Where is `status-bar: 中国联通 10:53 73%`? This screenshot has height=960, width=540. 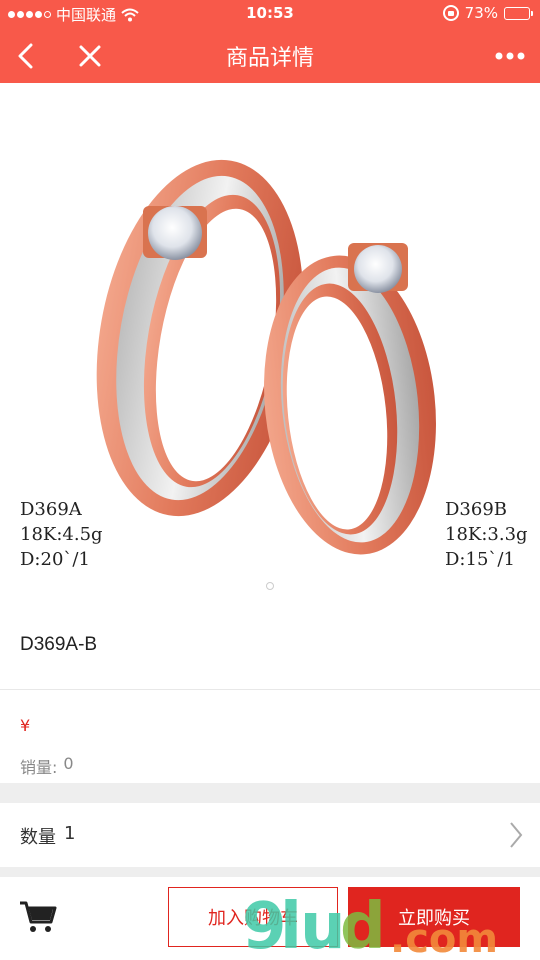
status-bar: 中国联通 10:53 73% is located at coordinates (270, 14).